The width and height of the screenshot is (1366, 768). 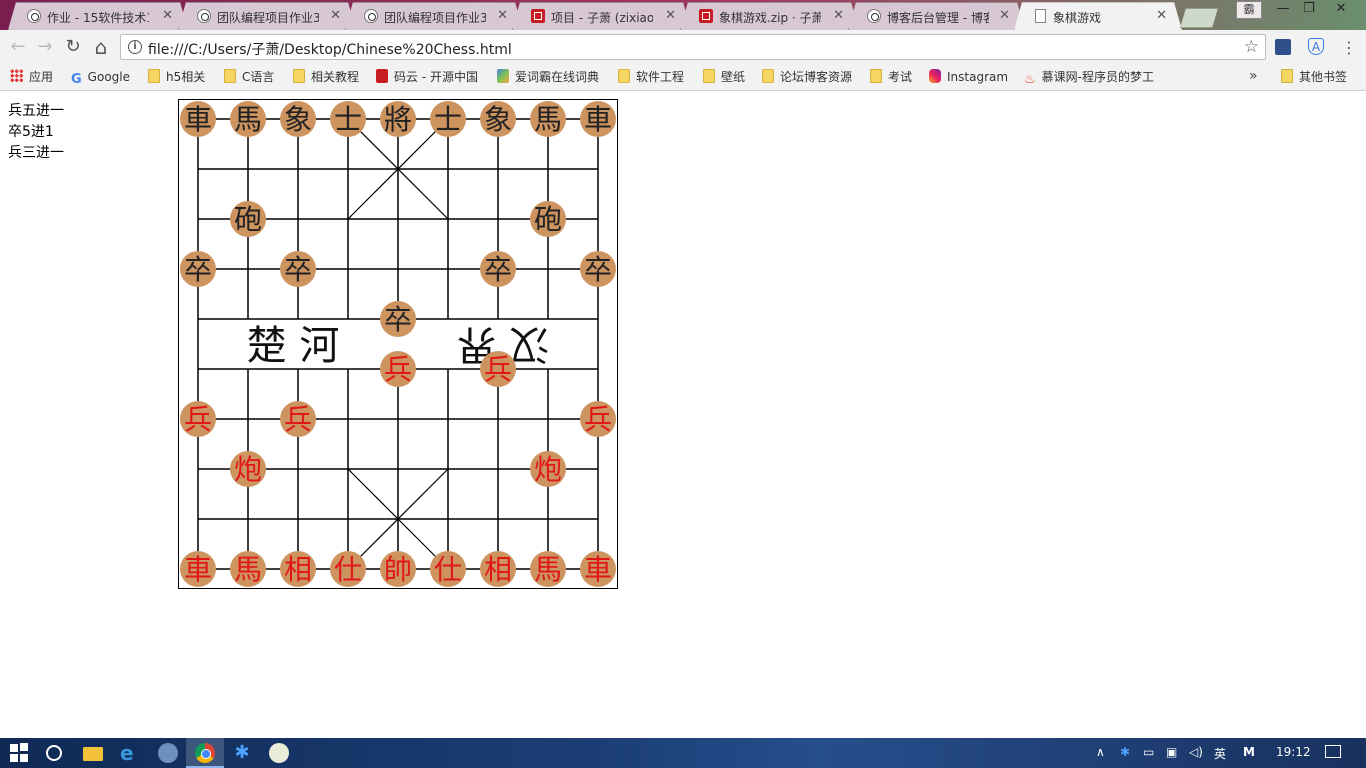 What do you see at coordinates (101, 47) in the screenshot?
I see `home-button: ⌂` at bounding box center [101, 47].